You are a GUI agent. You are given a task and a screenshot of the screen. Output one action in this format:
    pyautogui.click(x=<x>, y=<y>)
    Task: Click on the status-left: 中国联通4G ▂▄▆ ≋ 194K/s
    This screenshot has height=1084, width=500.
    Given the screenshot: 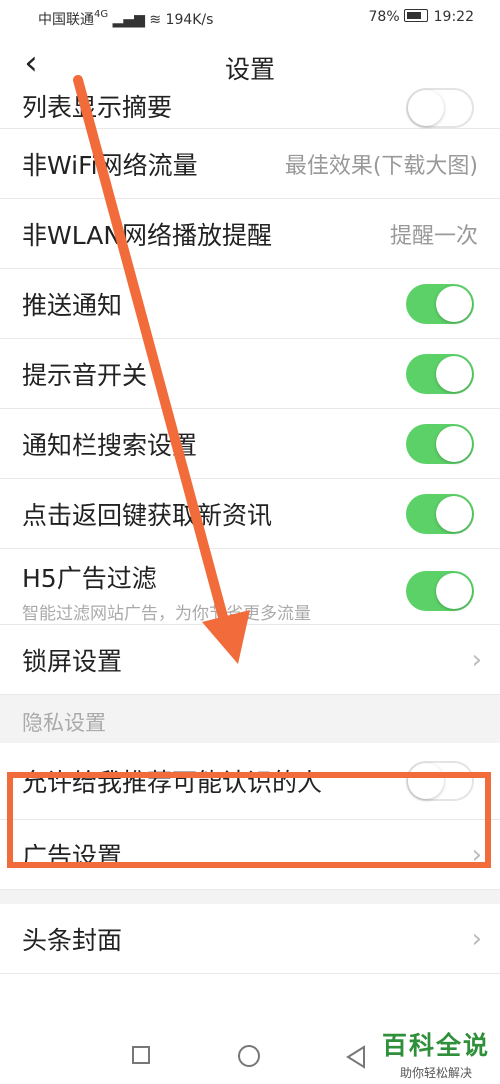 What is the action you would take?
    pyautogui.click(x=125, y=19)
    